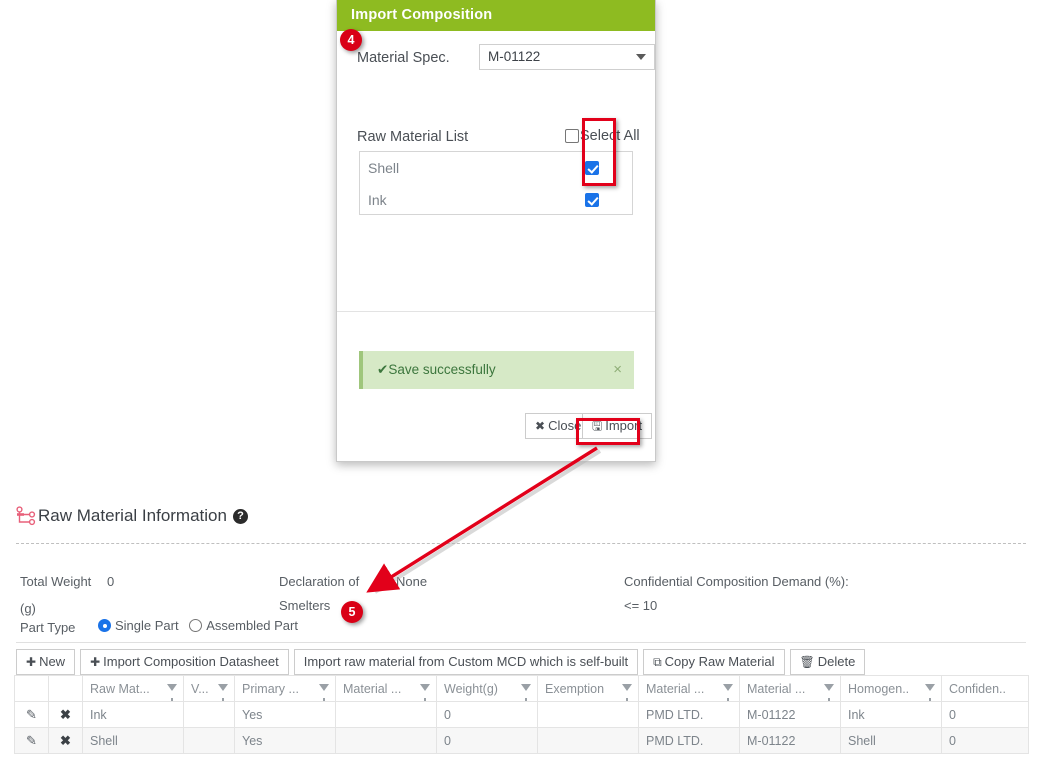 This screenshot has width=1038, height=763. I want to click on material-spec-select: M-01122, so click(567, 57).